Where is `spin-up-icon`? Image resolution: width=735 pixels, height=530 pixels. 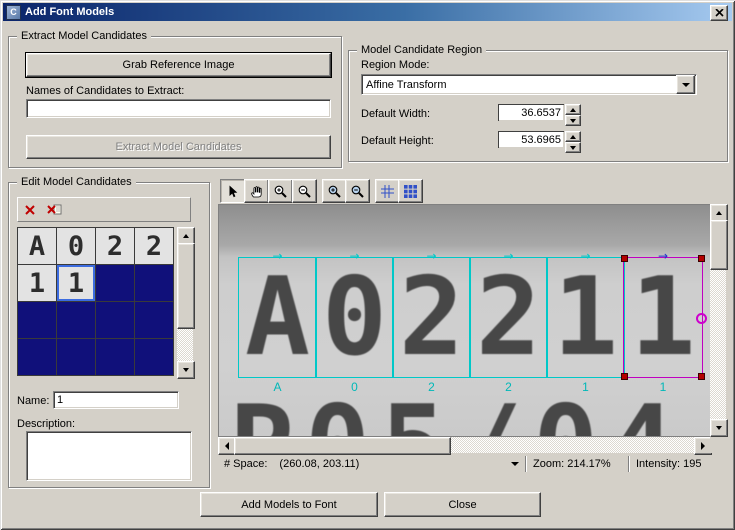 spin-up-icon is located at coordinates (573, 136).